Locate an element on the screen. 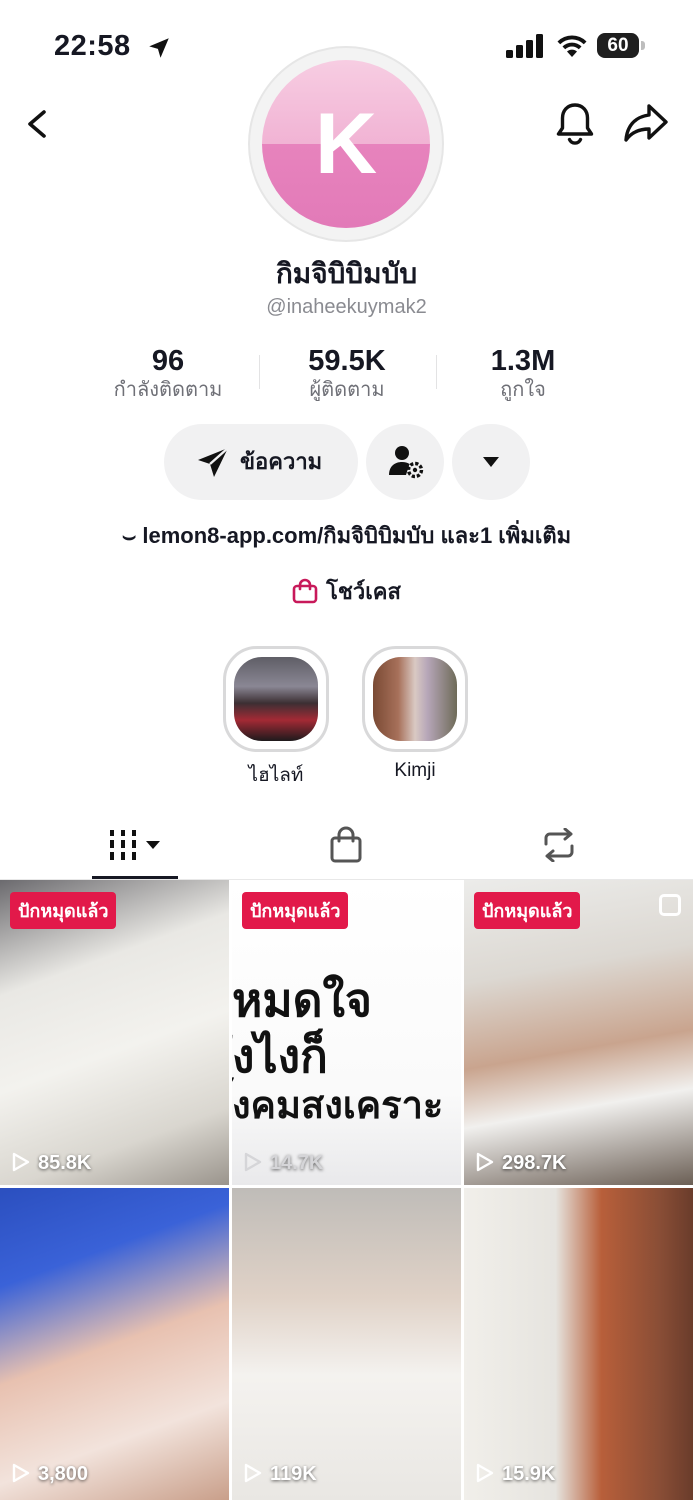 This screenshot has height=1500, width=693. message-label: ข้อความ is located at coordinates (281, 461).